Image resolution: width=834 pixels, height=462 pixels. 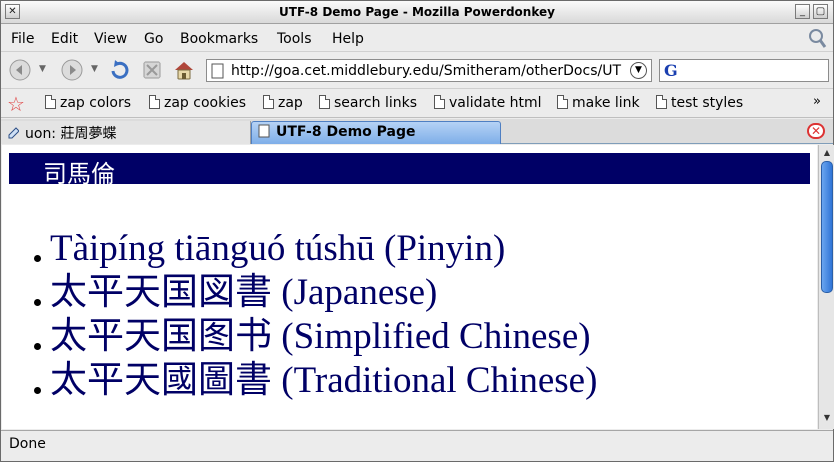 What do you see at coordinates (110, 39) in the screenshot?
I see `menu-view: View` at bounding box center [110, 39].